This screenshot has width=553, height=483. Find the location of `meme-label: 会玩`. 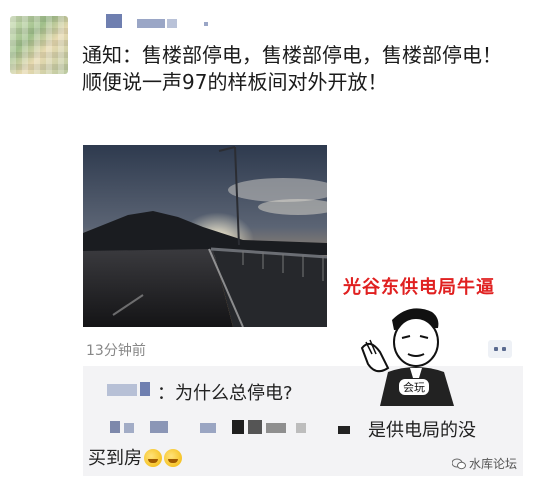

meme-label: 会玩 is located at coordinates (414, 387).